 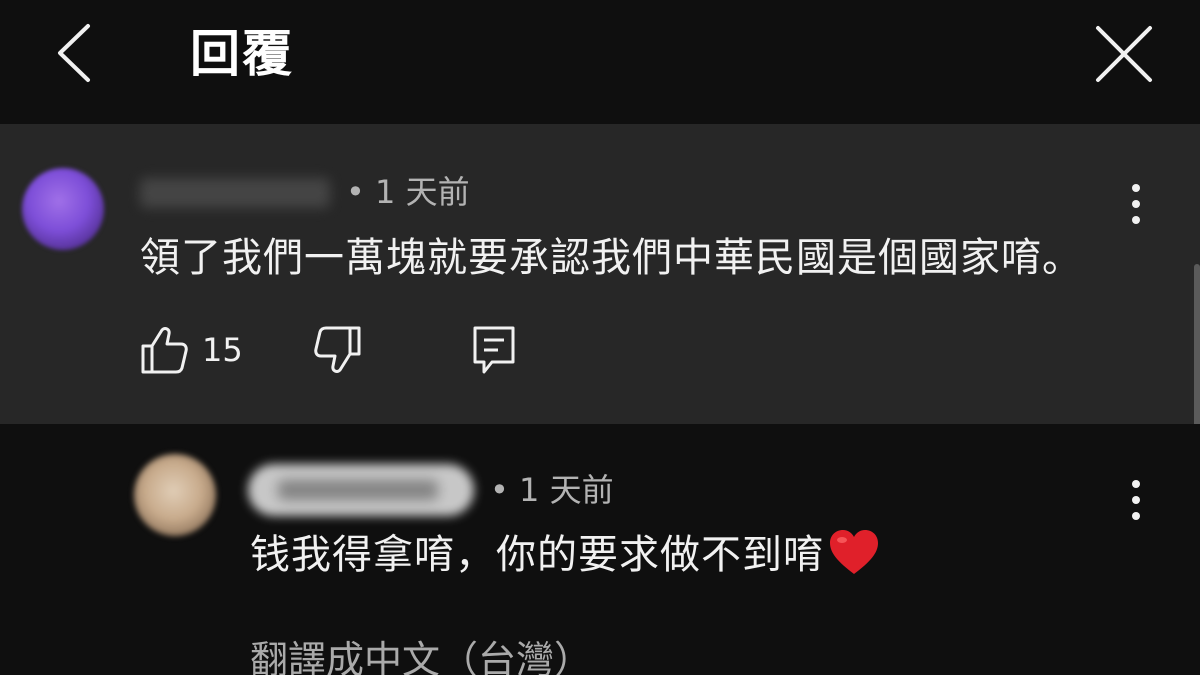 What do you see at coordinates (854, 552) in the screenshot?
I see `heart-emoji-icon` at bounding box center [854, 552].